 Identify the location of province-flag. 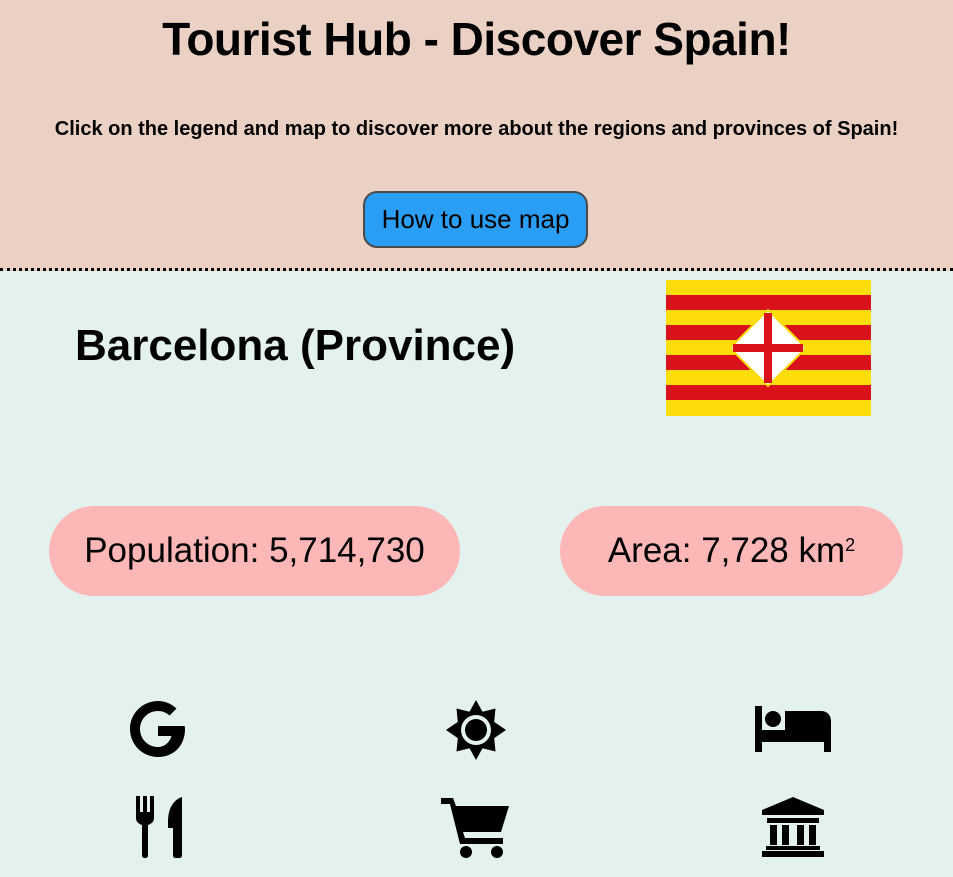
(768, 348).